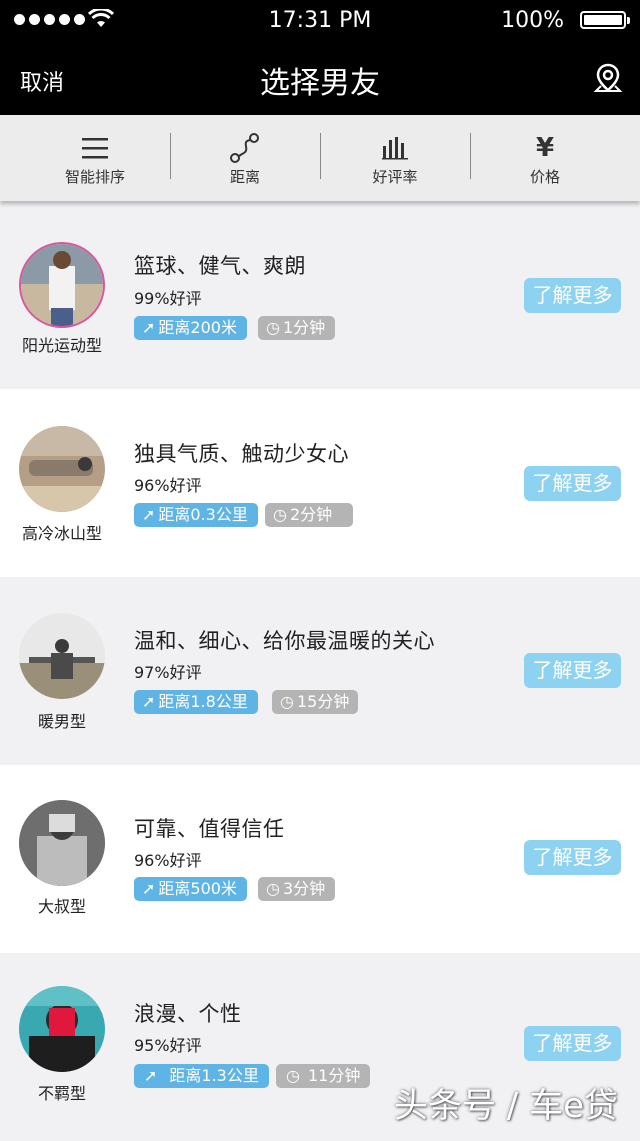 The width and height of the screenshot is (640, 1141). I want to click on nav-bar: 取消 选择男友, so click(320, 77).